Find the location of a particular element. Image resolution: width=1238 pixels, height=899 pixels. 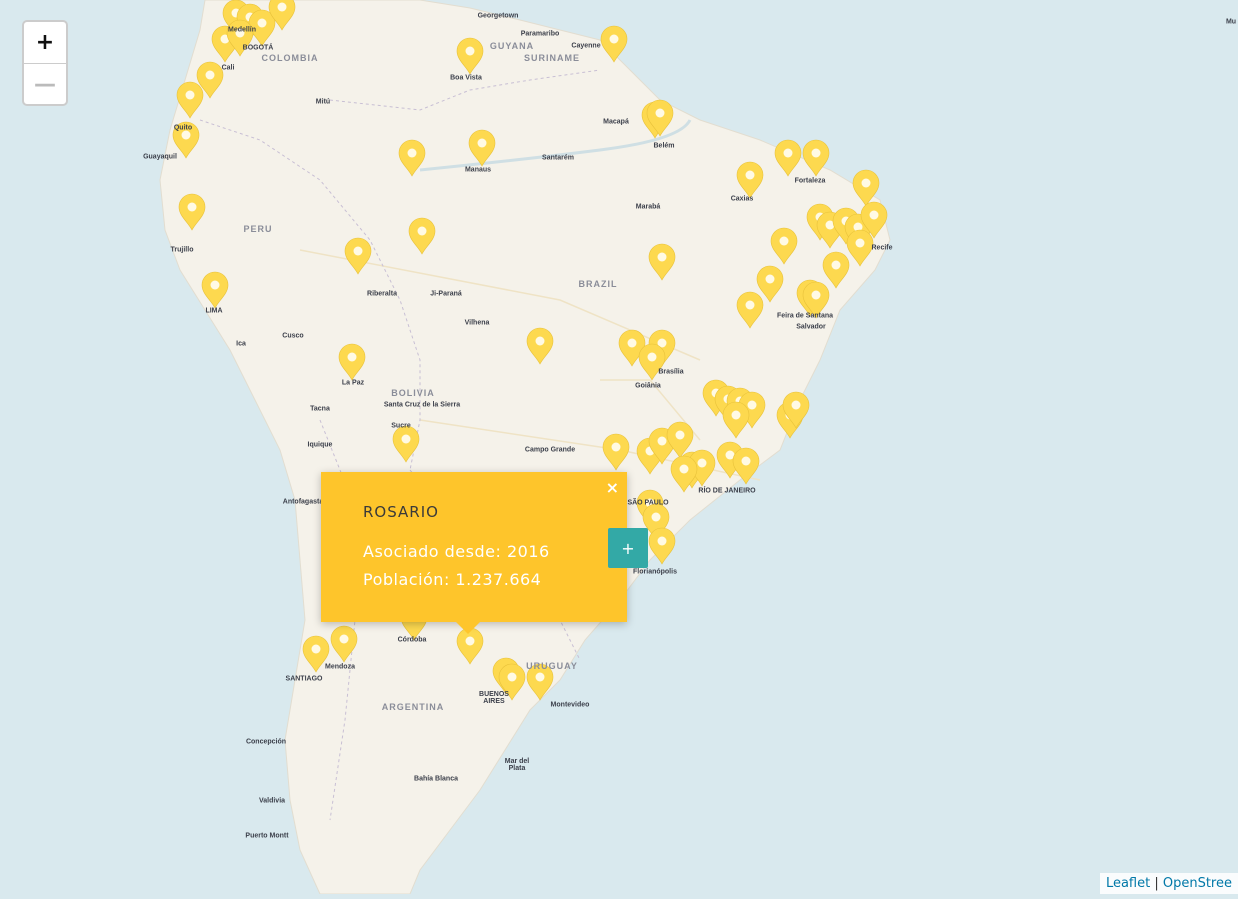

city-label: Salvador is located at coordinates (811, 327).